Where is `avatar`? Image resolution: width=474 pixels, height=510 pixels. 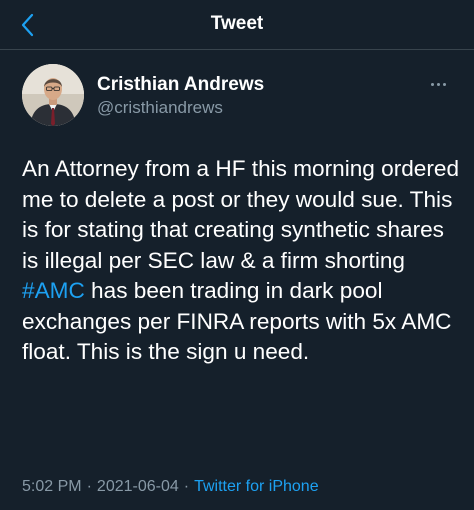 avatar is located at coordinates (53, 95).